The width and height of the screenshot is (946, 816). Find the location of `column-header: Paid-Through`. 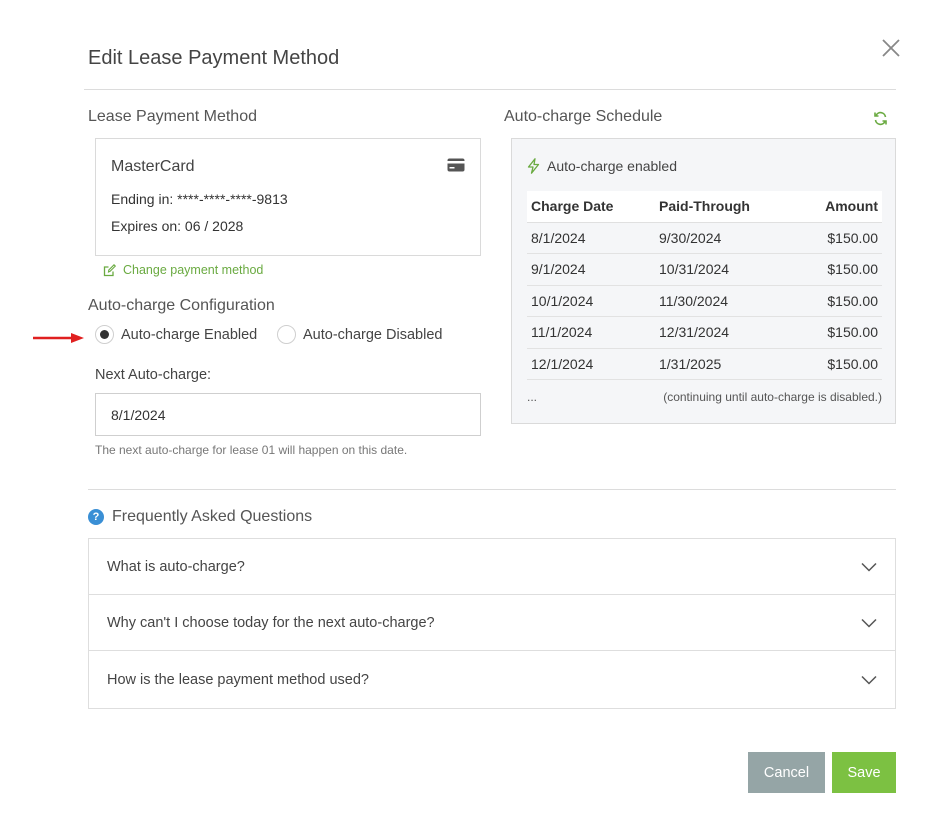

column-header: Paid-Through is located at coordinates (720, 207).